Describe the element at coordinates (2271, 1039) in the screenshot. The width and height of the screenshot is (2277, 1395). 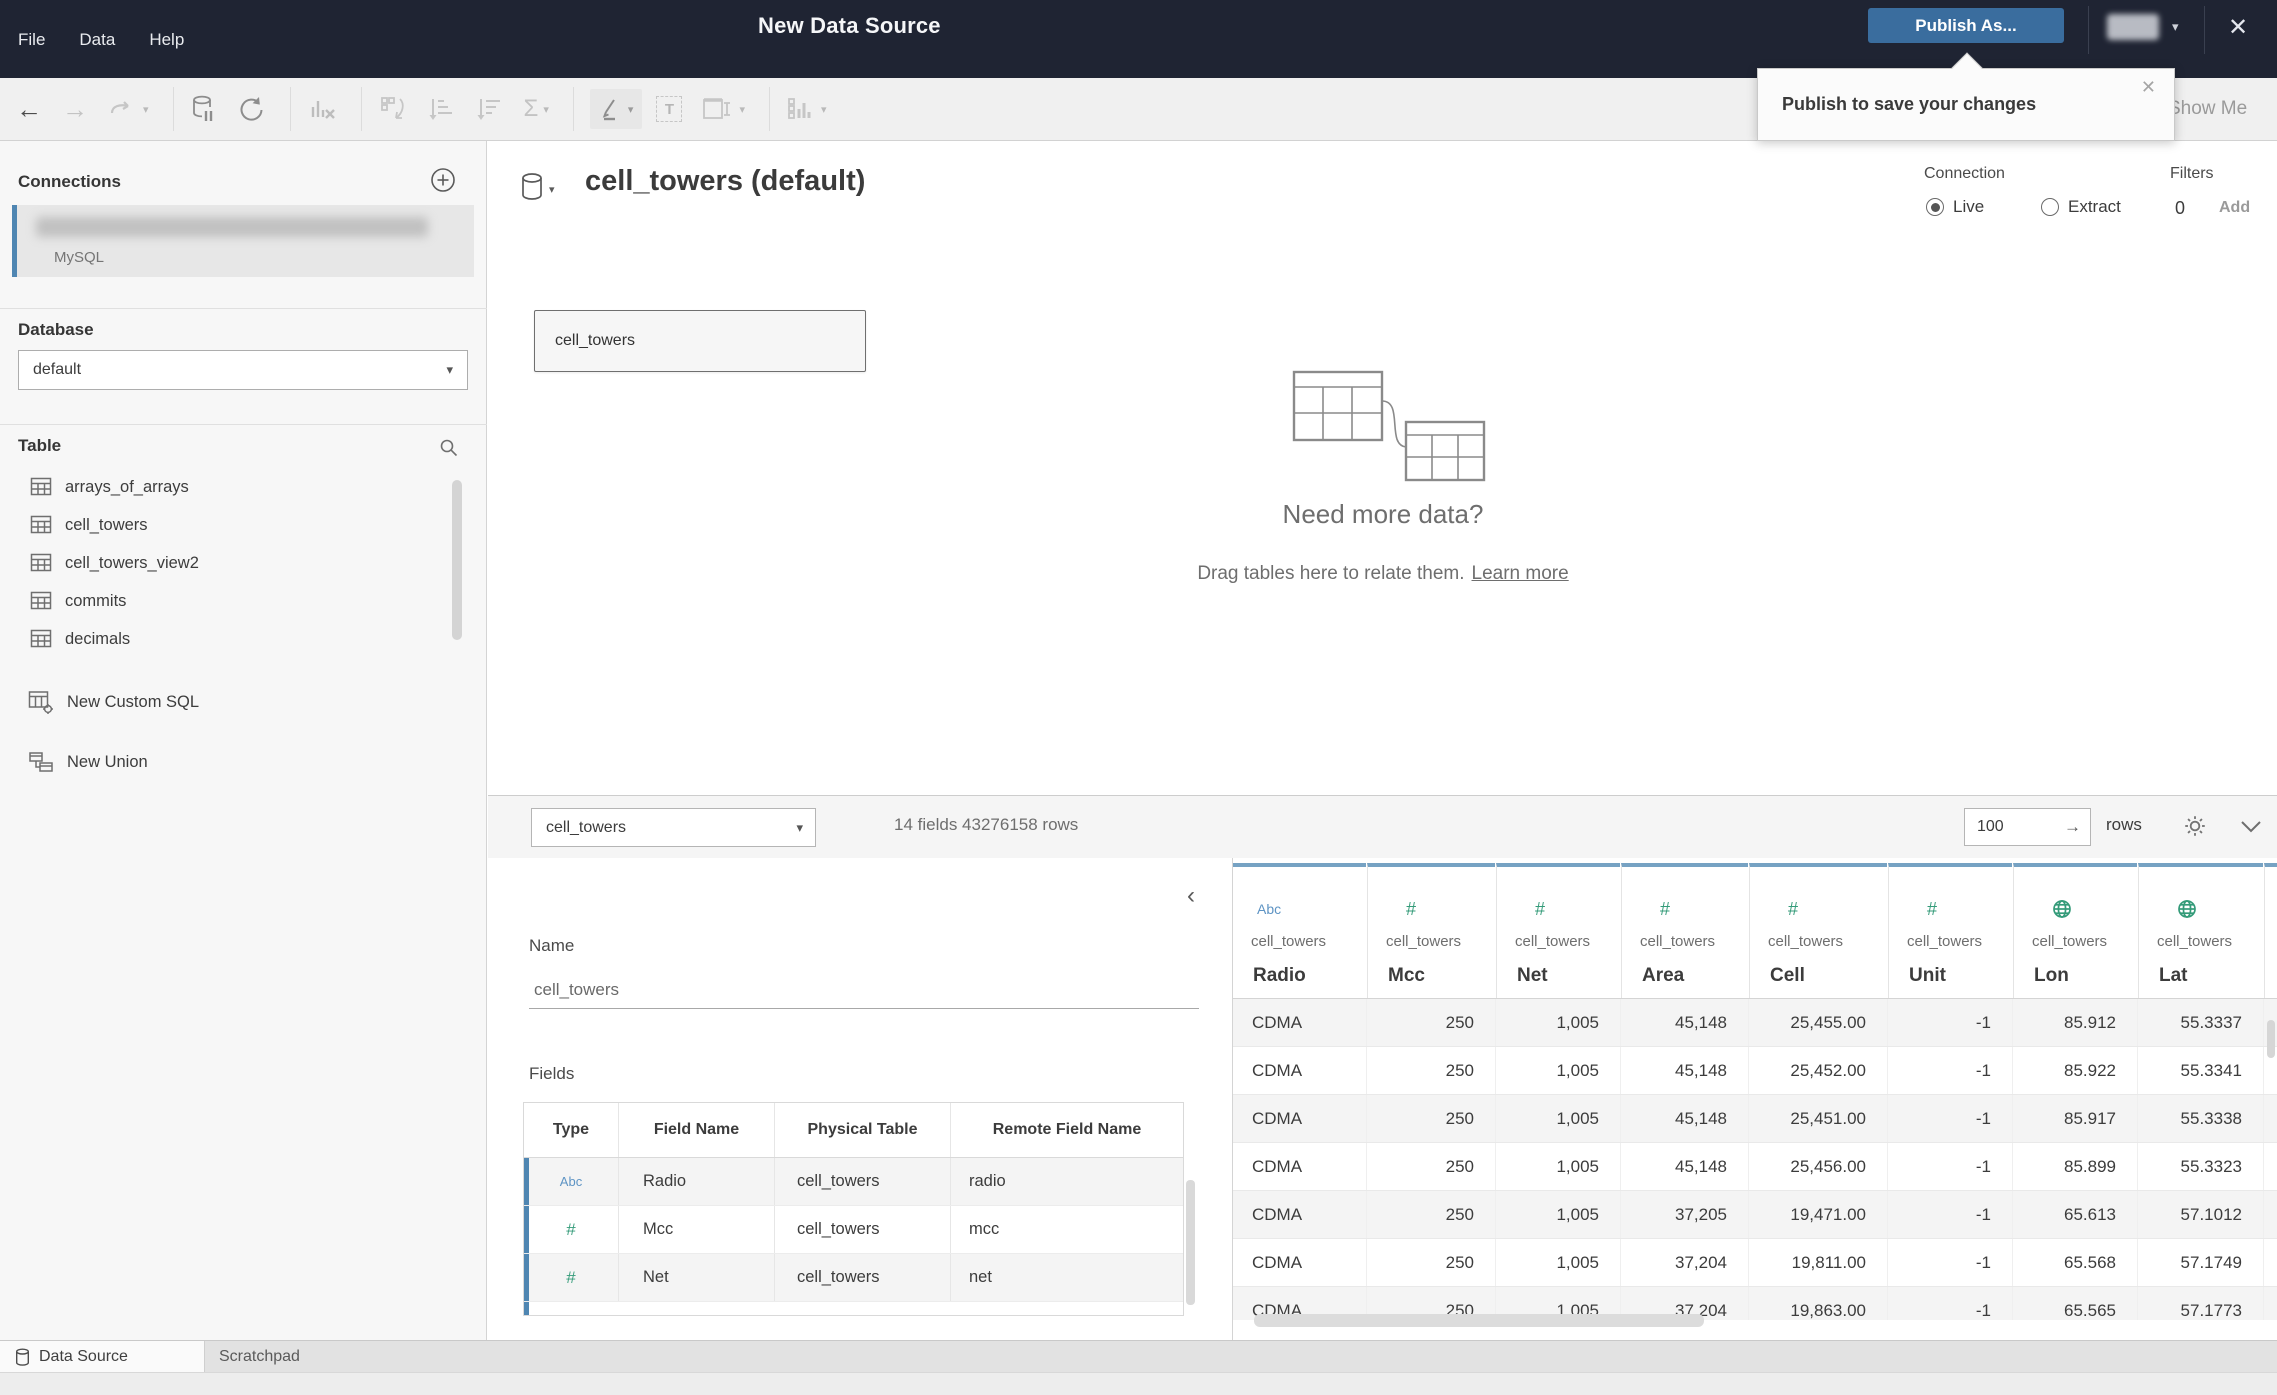
I see `grid-vertical-scrollbar` at that location.